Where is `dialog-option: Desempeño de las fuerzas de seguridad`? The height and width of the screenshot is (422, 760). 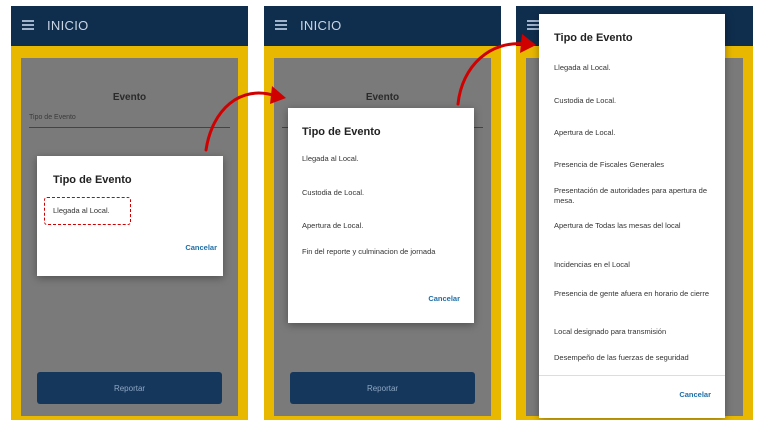 dialog-option: Desempeño de las fuerzas de seguridad is located at coordinates (634, 363).